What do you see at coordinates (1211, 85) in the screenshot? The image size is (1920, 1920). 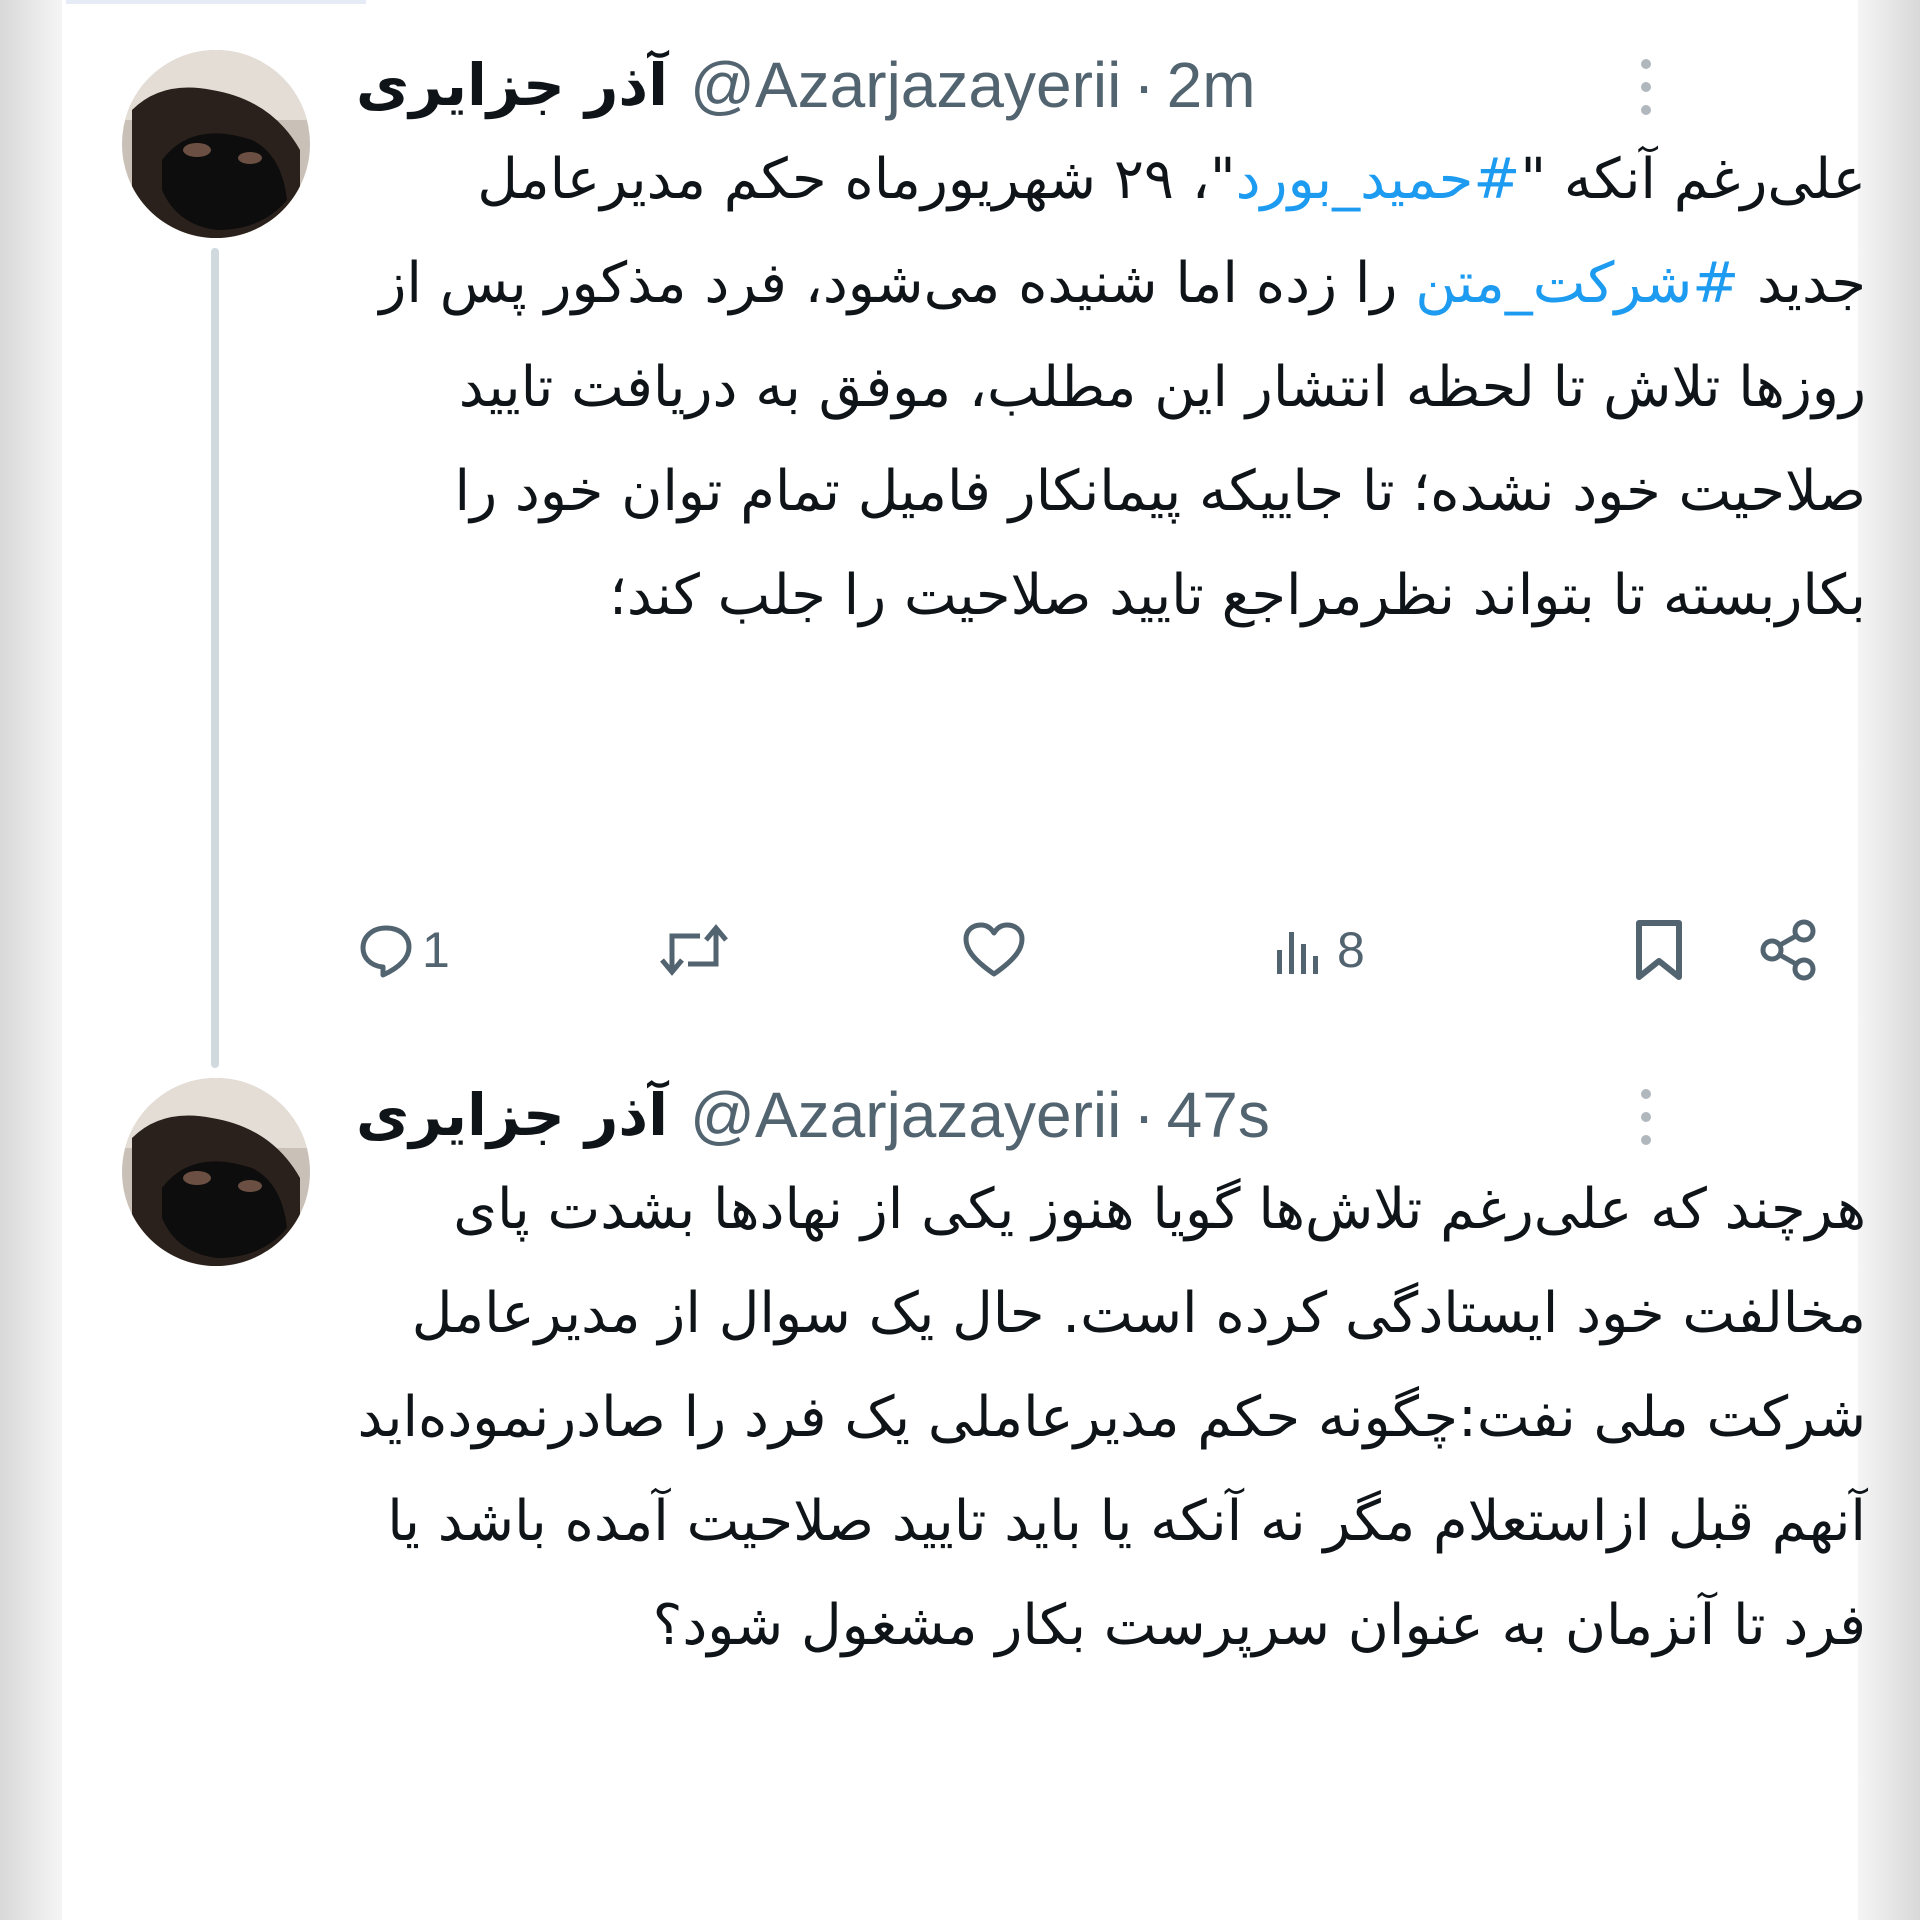 I see `timestamp: 2m` at bounding box center [1211, 85].